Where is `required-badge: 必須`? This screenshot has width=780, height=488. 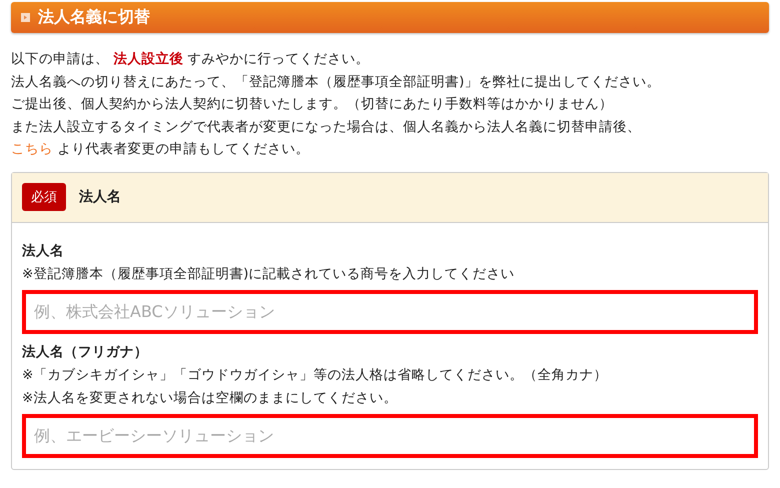
required-badge: 必須 is located at coordinates (44, 197).